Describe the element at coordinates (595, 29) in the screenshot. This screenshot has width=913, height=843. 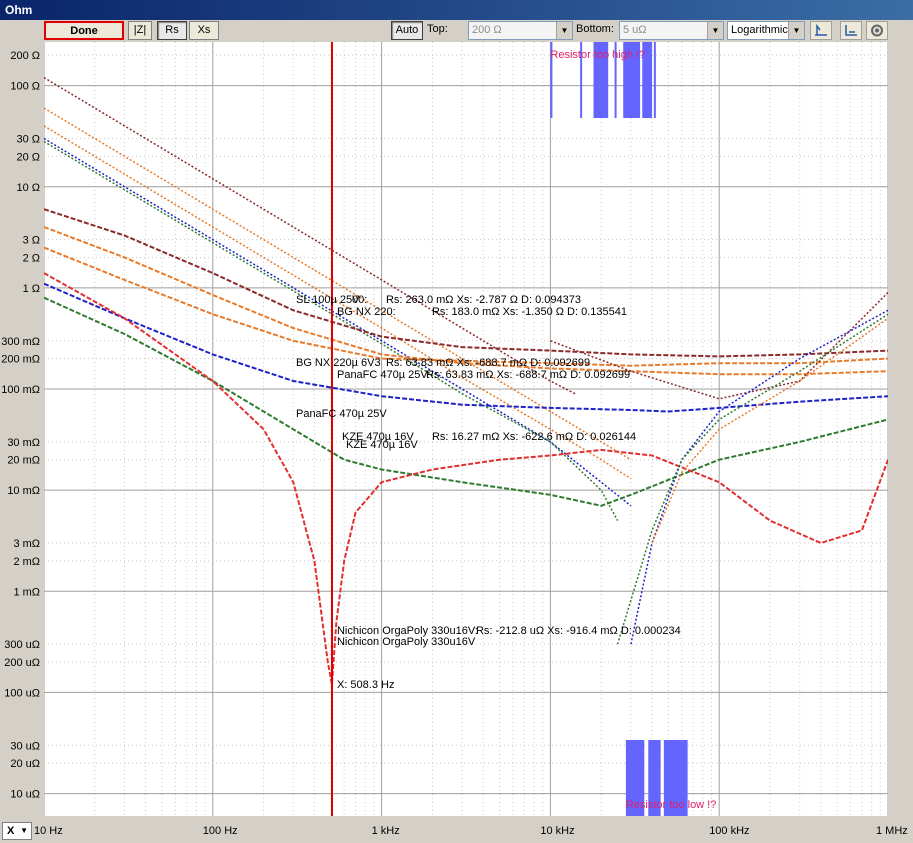
I see `bottom-label: Bottom:` at that location.